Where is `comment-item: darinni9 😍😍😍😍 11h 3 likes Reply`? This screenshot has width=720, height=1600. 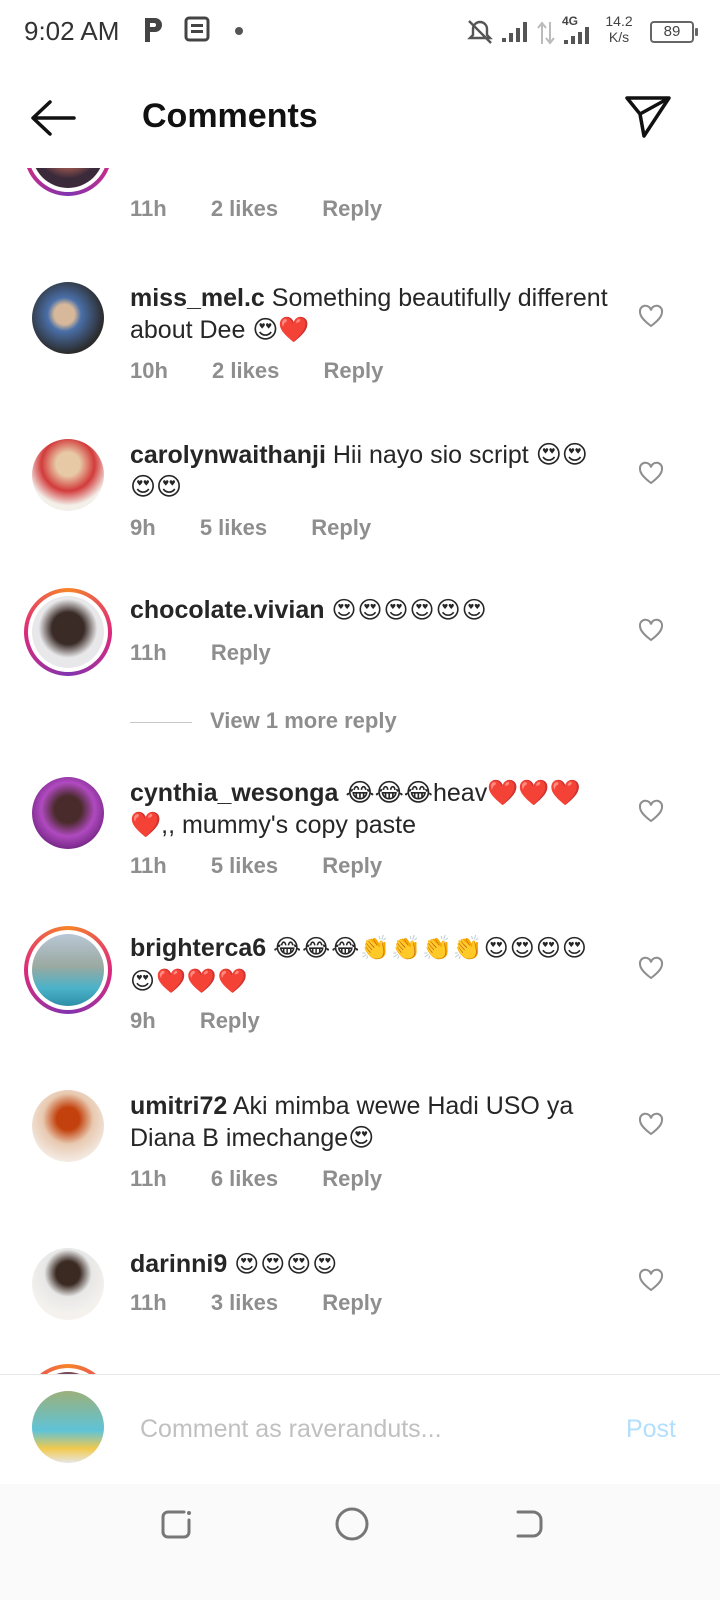
comment-item: darinni9 😍😍😍😍 11h 3 likes Reply is located at coordinates (360, 1303).